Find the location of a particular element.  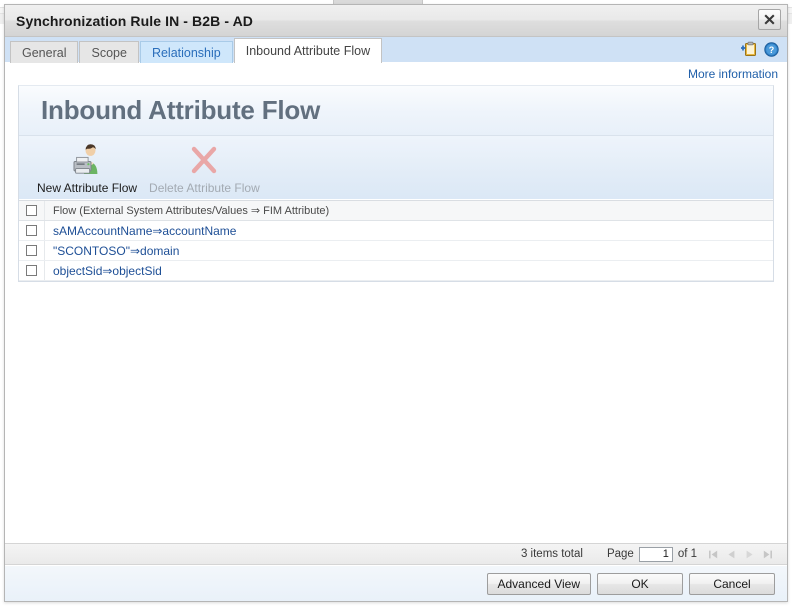

close-icon is located at coordinates (769, 19).